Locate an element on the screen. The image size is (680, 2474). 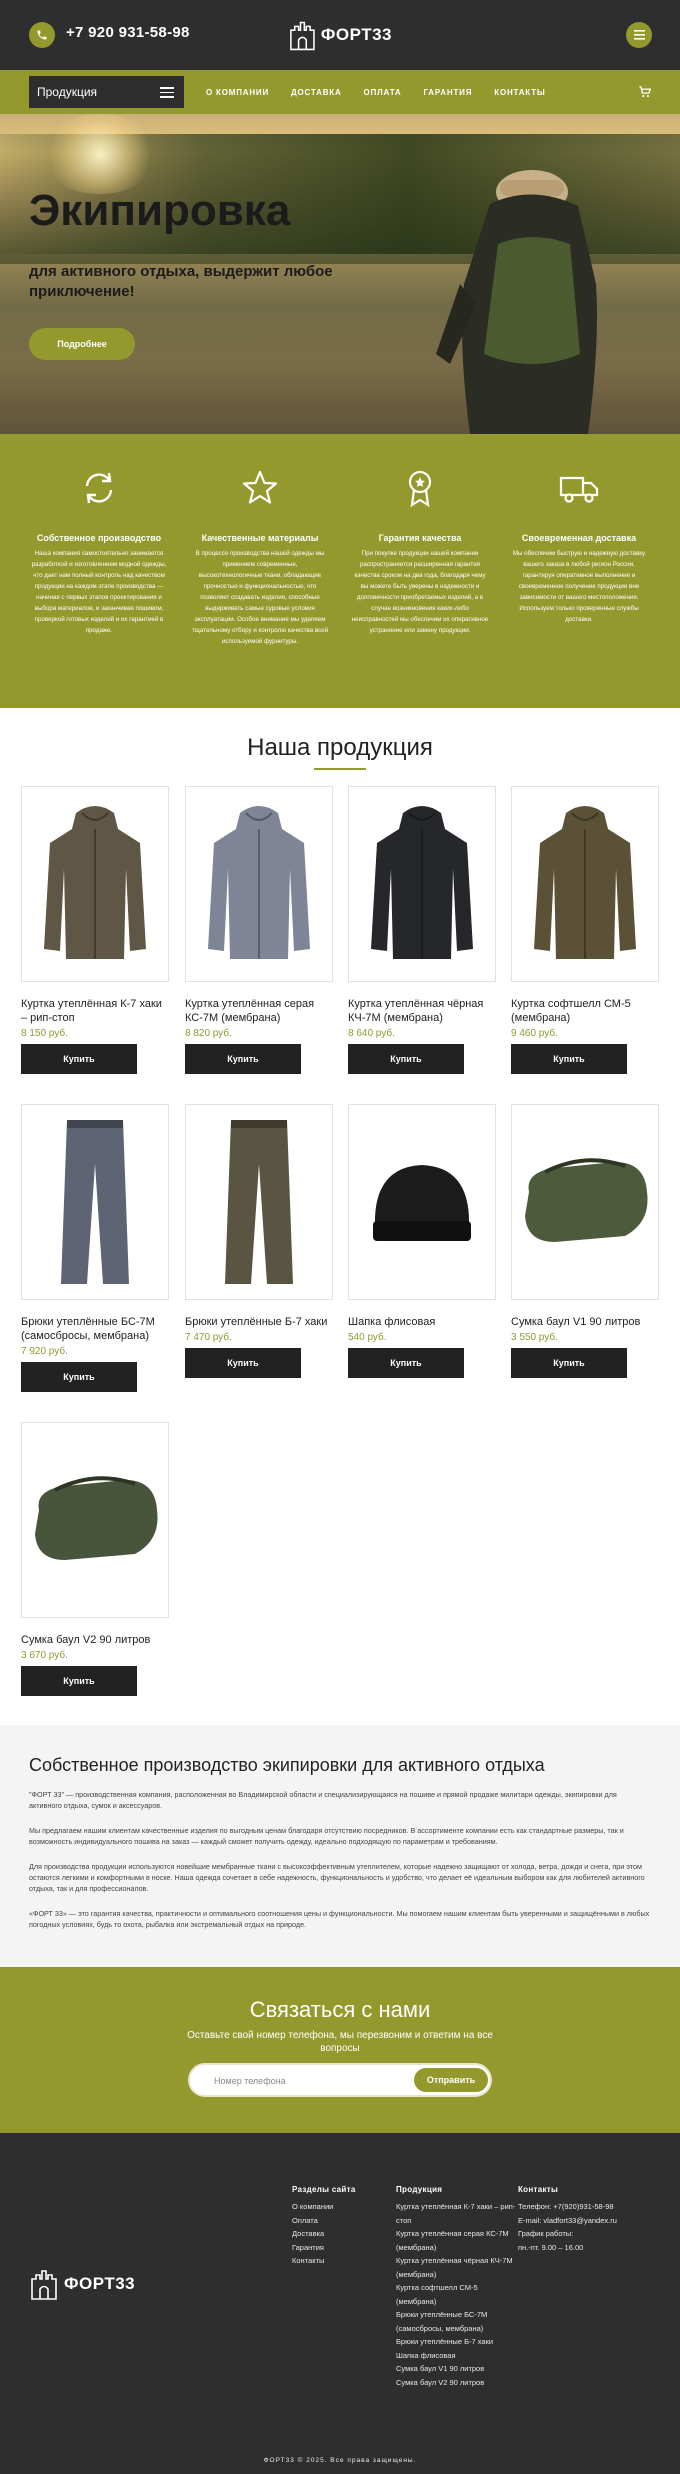
footer-section-link: Гарантия is located at coordinates (324, 2248).